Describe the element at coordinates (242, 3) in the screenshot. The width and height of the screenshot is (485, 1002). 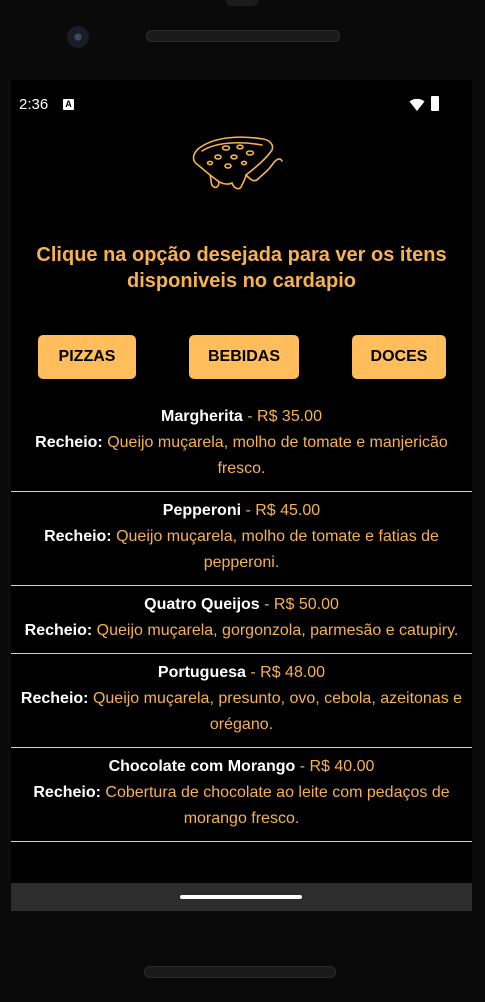
I see `device-notch` at that location.